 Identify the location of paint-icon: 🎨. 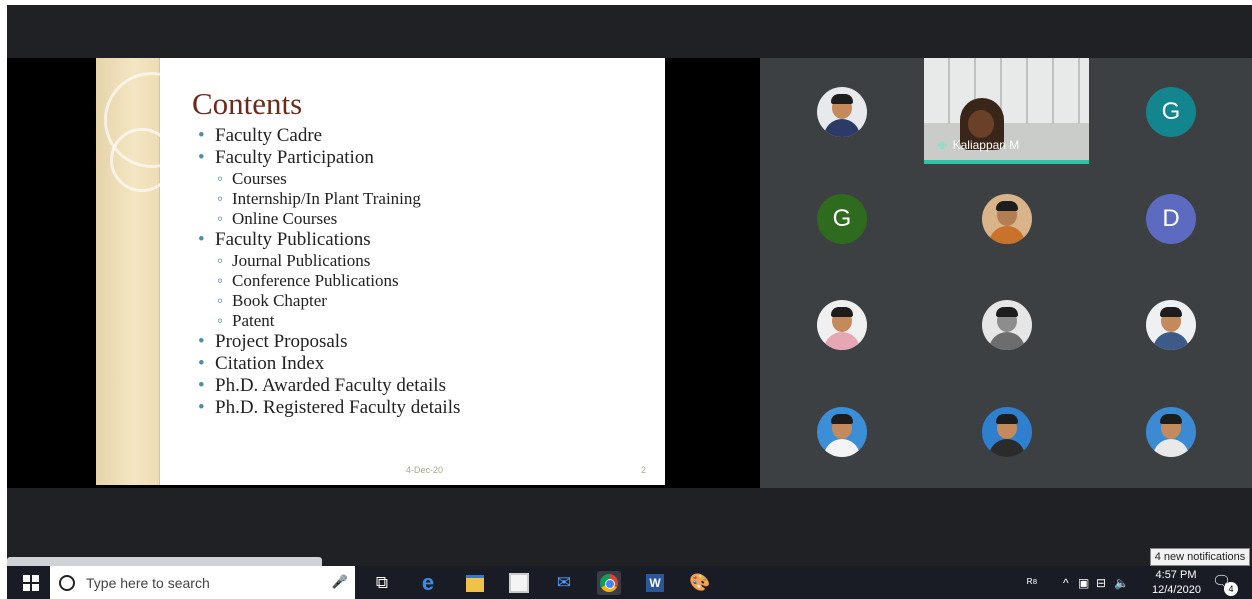
(700, 583).